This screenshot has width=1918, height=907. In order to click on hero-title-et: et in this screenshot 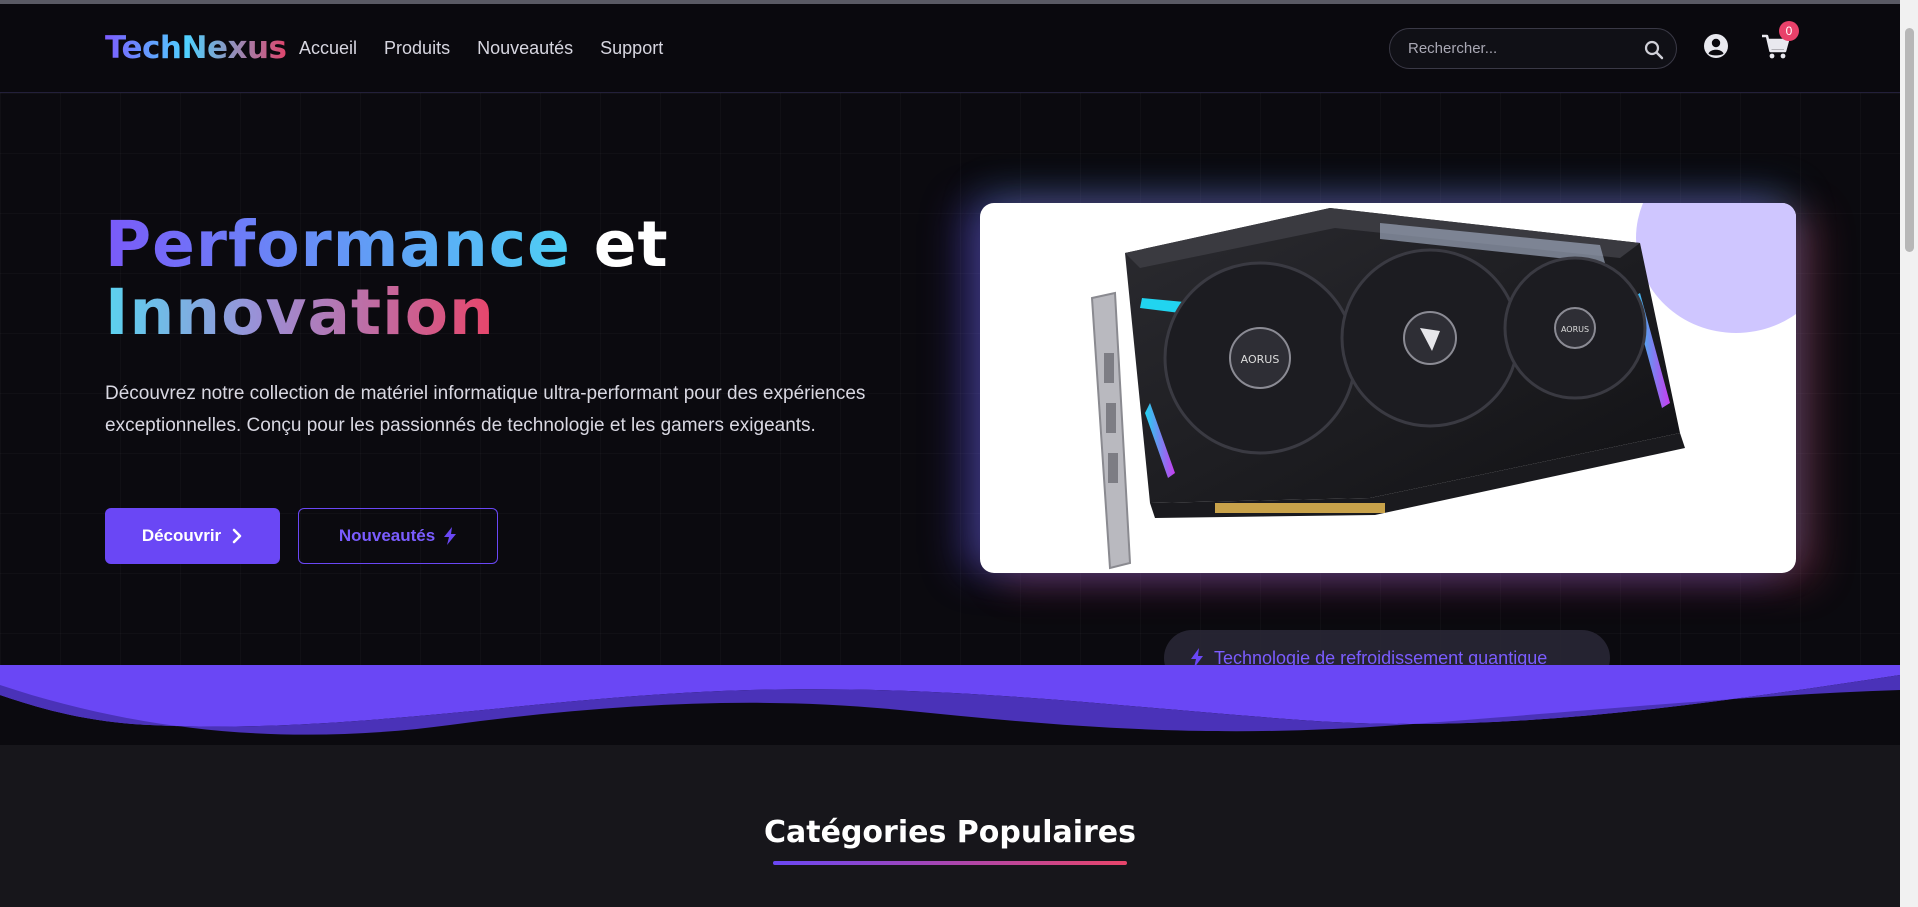, I will do `click(619, 244)`.